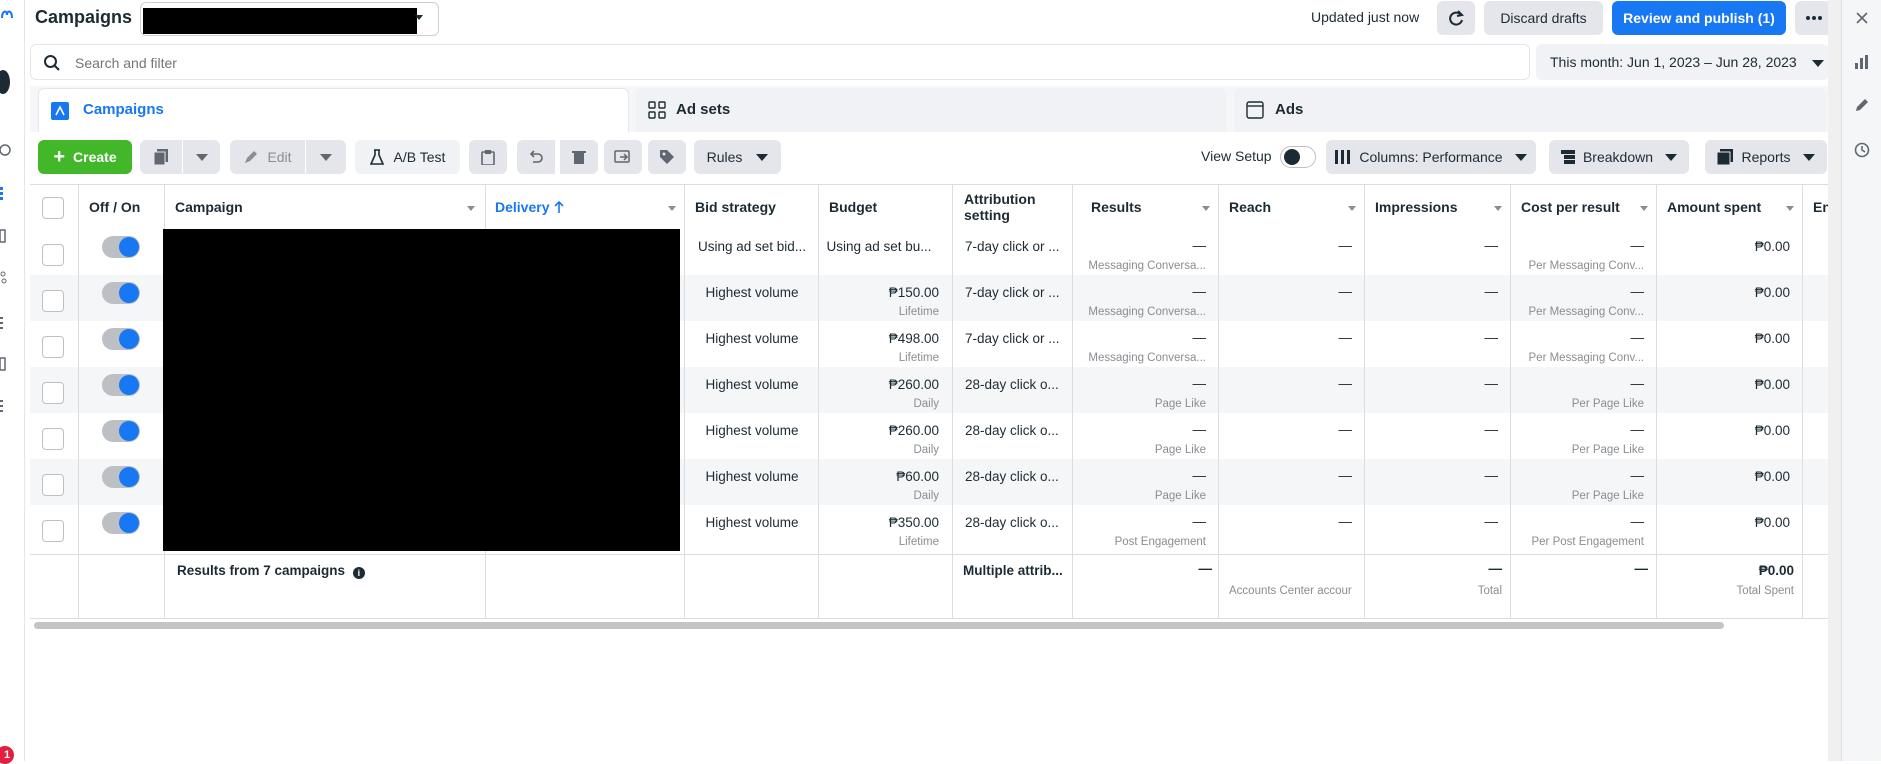 The image size is (1881, 764). Describe the element at coordinates (7, 755) in the screenshot. I see `notification-badge: 1` at that location.